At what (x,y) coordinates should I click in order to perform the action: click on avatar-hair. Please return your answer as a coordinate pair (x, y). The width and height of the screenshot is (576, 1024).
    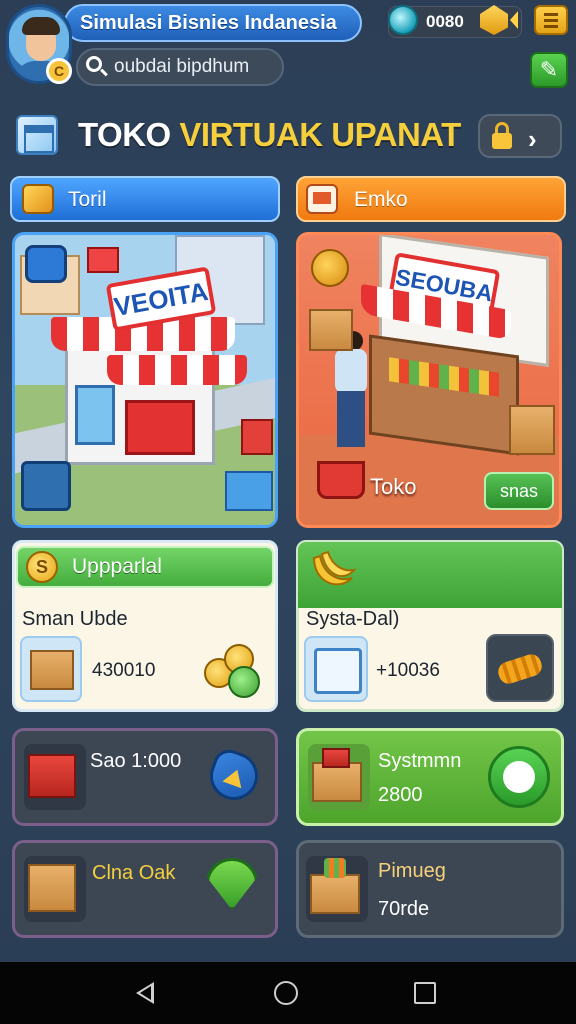
    Looking at the image, I should click on (41, 26).